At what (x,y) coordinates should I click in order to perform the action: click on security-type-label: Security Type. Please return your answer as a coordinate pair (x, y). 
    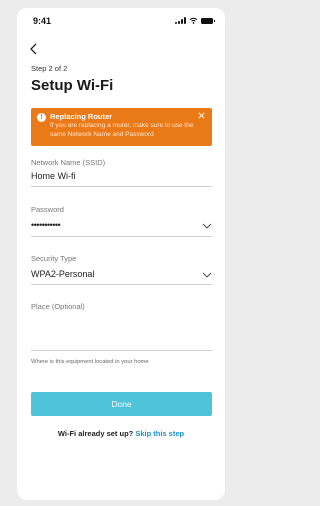
    Looking at the image, I should click on (54, 258).